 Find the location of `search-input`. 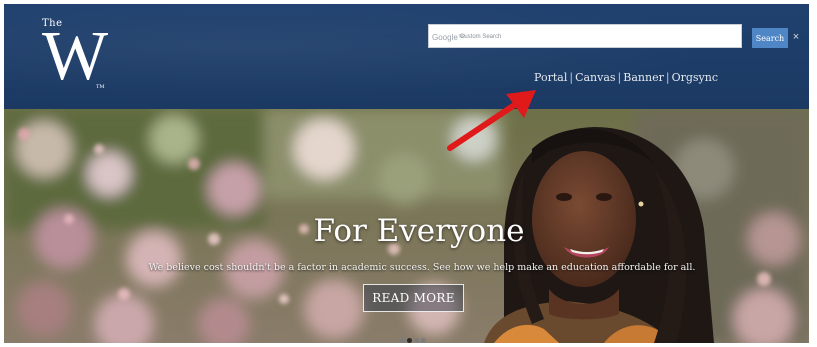

search-input is located at coordinates (585, 36).